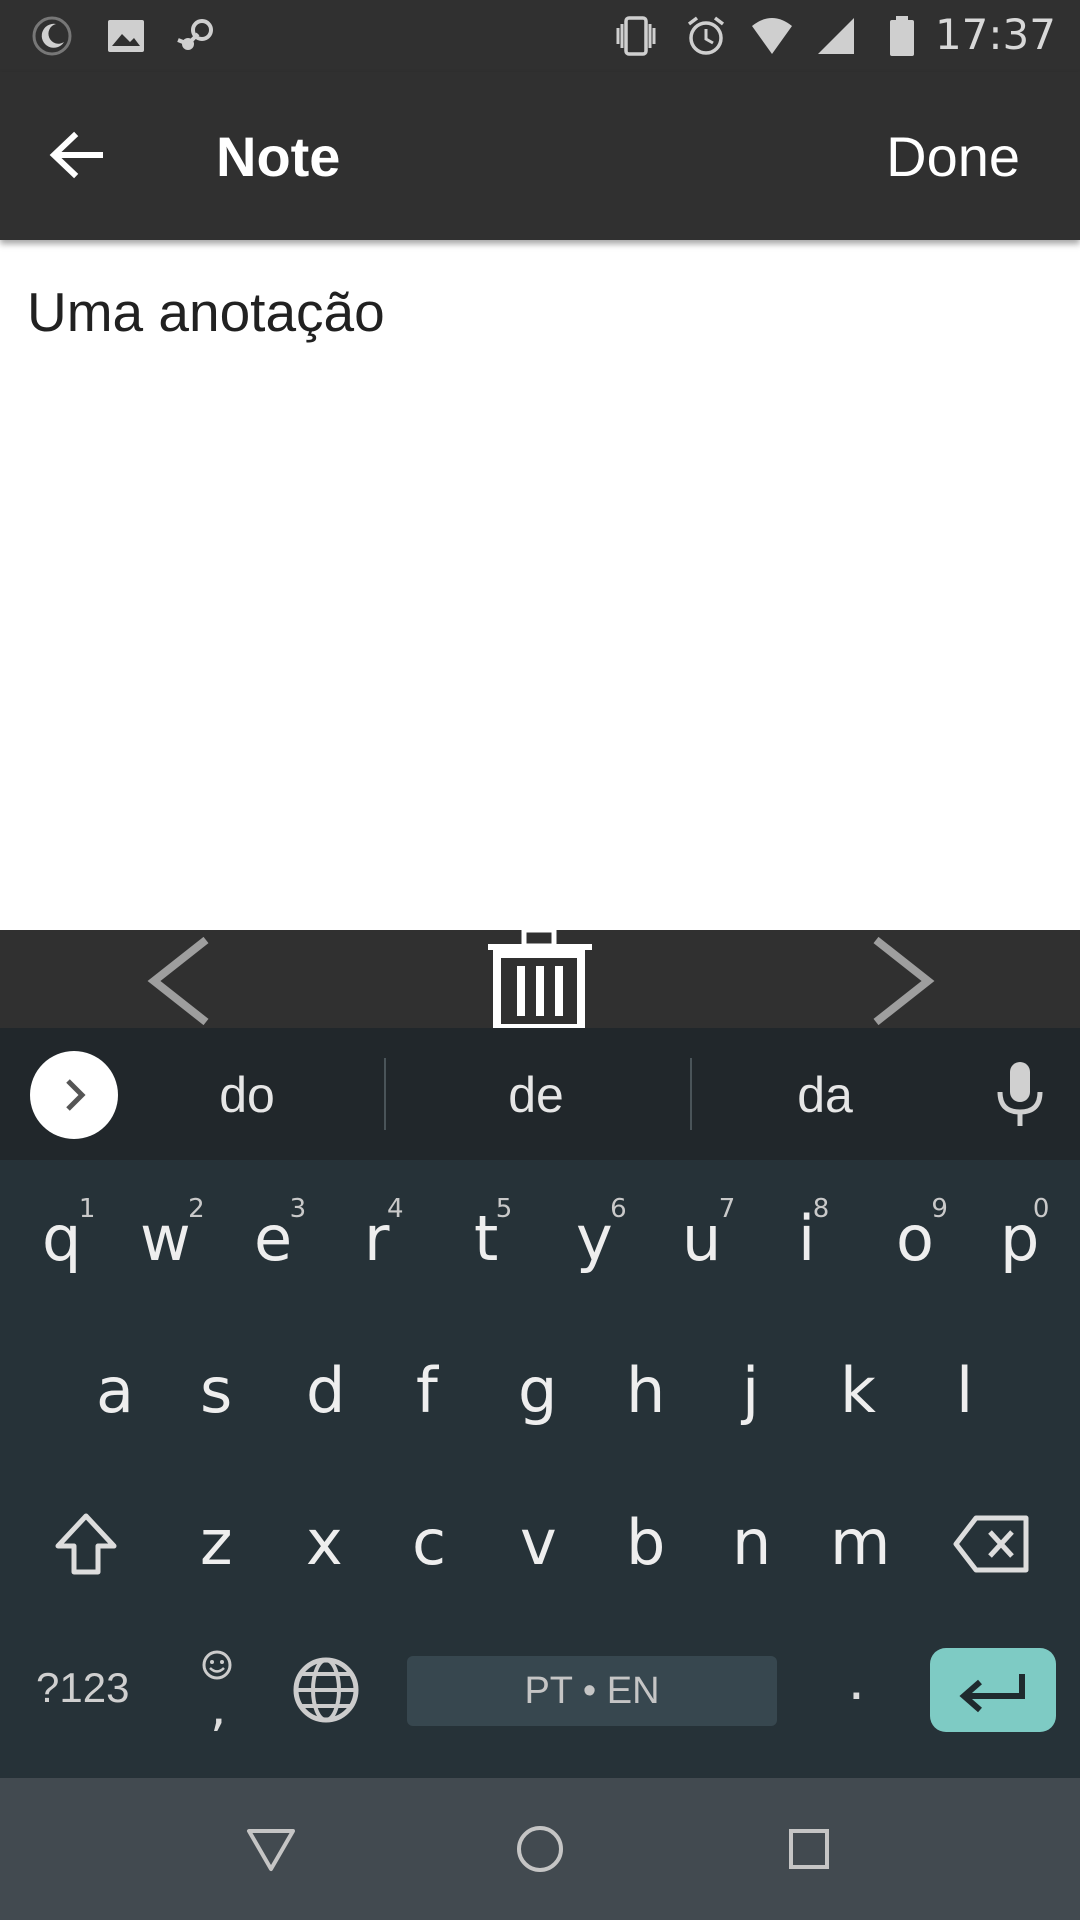 This screenshot has height=1920, width=1080. Describe the element at coordinates (636, 36) in the screenshot. I see `vibrate-icon` at that location.